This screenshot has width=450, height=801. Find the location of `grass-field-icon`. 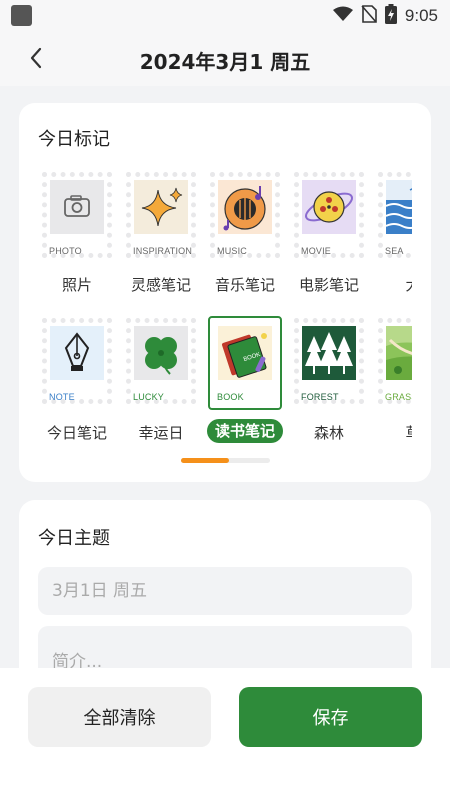

grass-field-icon is located at coordinates (399, 353).